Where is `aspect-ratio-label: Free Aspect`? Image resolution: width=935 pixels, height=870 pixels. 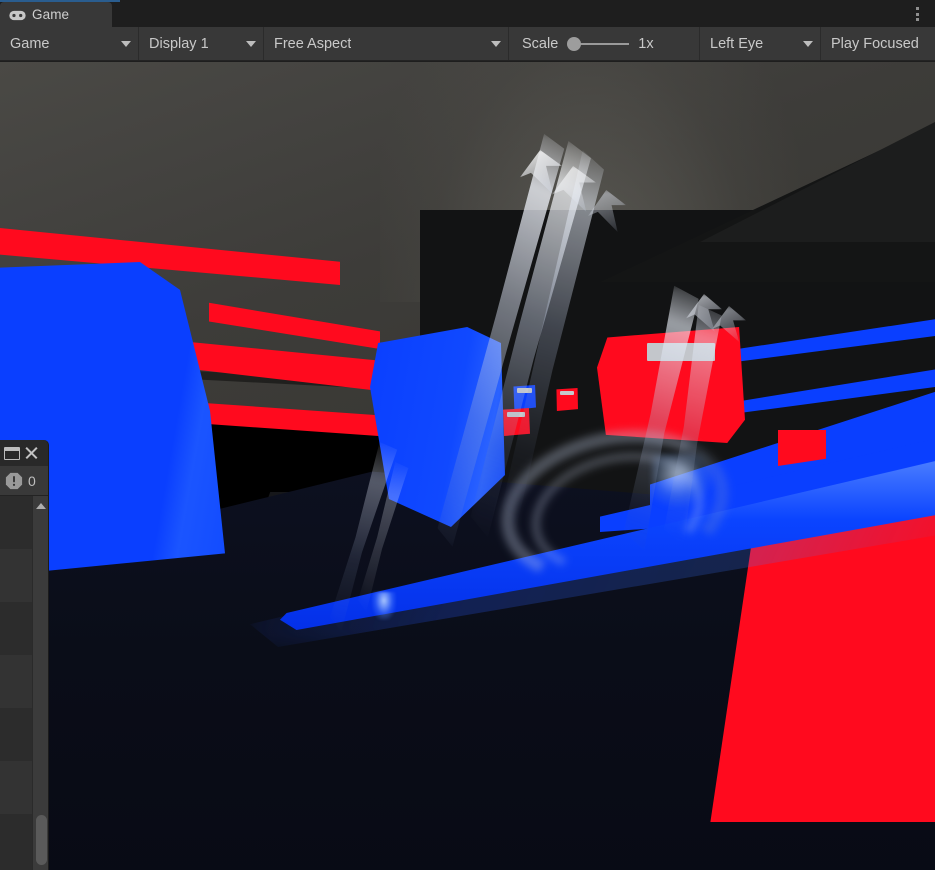 aspect-ratio-label: Free Aspect is located at coordinates (313, 43).